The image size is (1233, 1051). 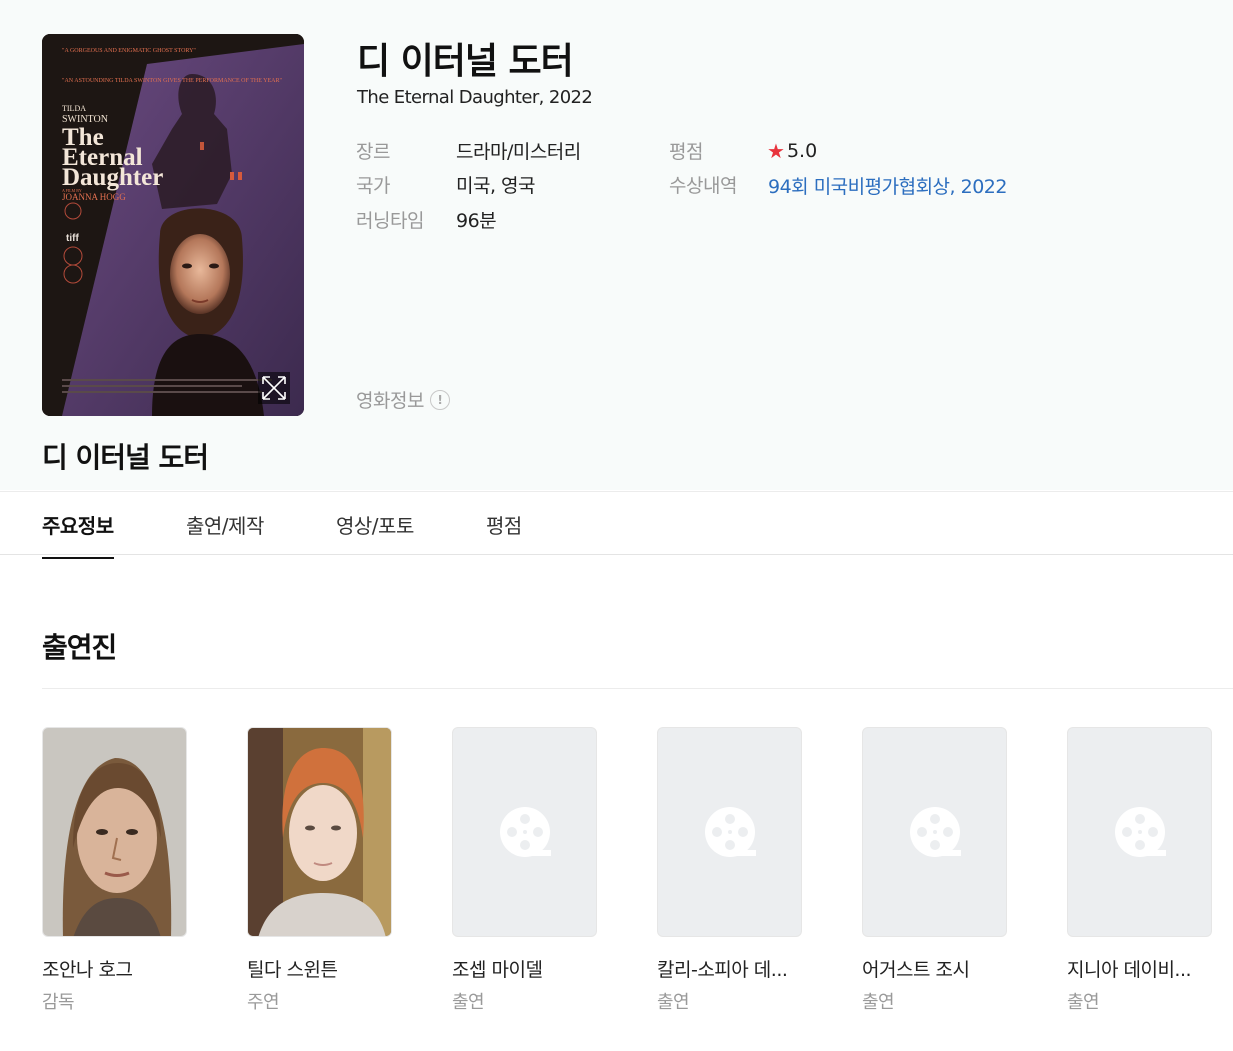 I want to click on movie-info-label: 영화정보, so click(x=390, y=401).